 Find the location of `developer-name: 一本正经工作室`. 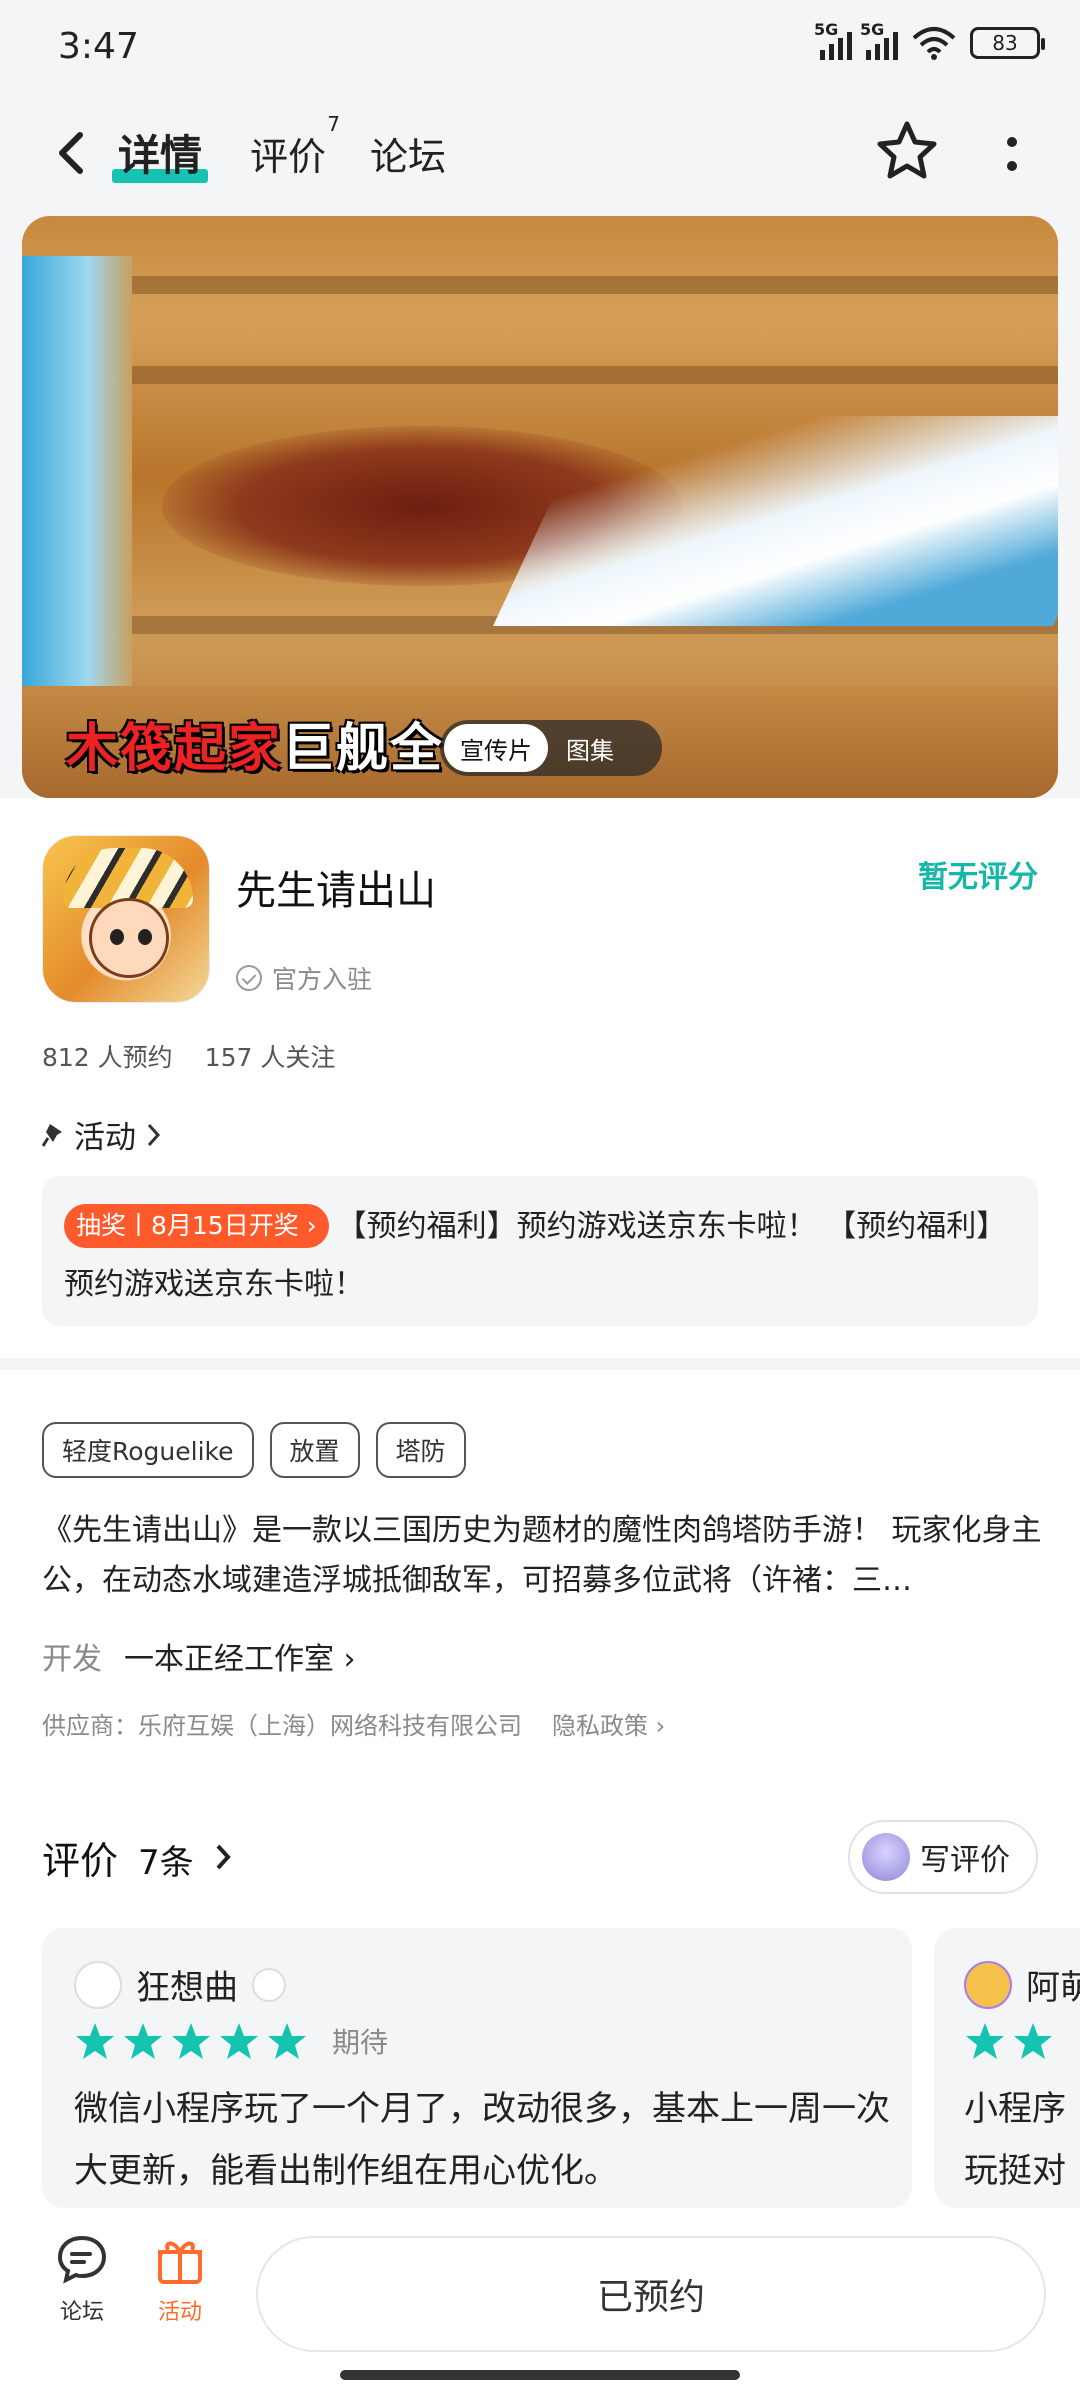

developer-name: 一本正经工作室 is located at coordinates (229, 1659).